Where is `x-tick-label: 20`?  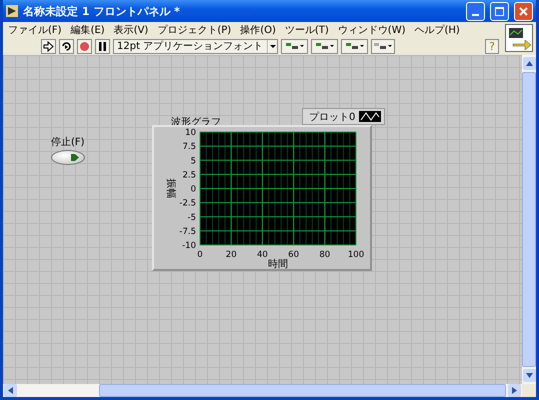
x-tick-label: 20 is located at coordinates (231, 255).